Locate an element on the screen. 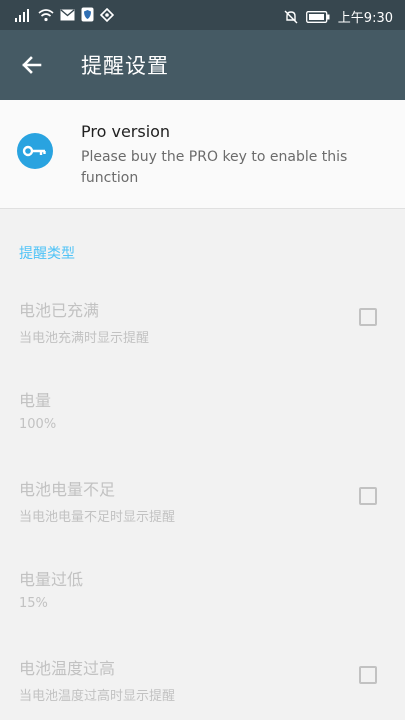  pref-summary: 当电池温度过高时显示提醒 is located at coordinates (97, 696).